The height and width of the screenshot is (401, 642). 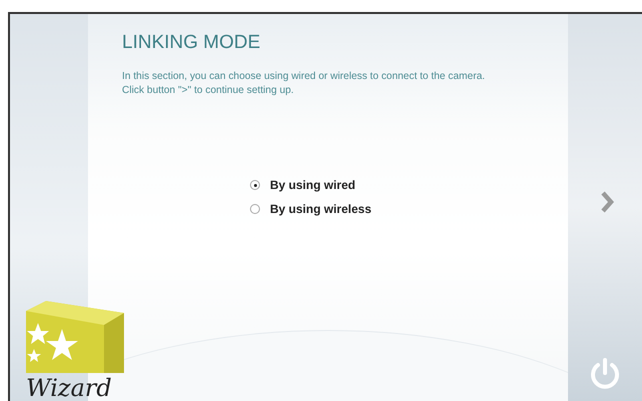 I want to click on logo-text: Wizard, so click(x=69, y=388).